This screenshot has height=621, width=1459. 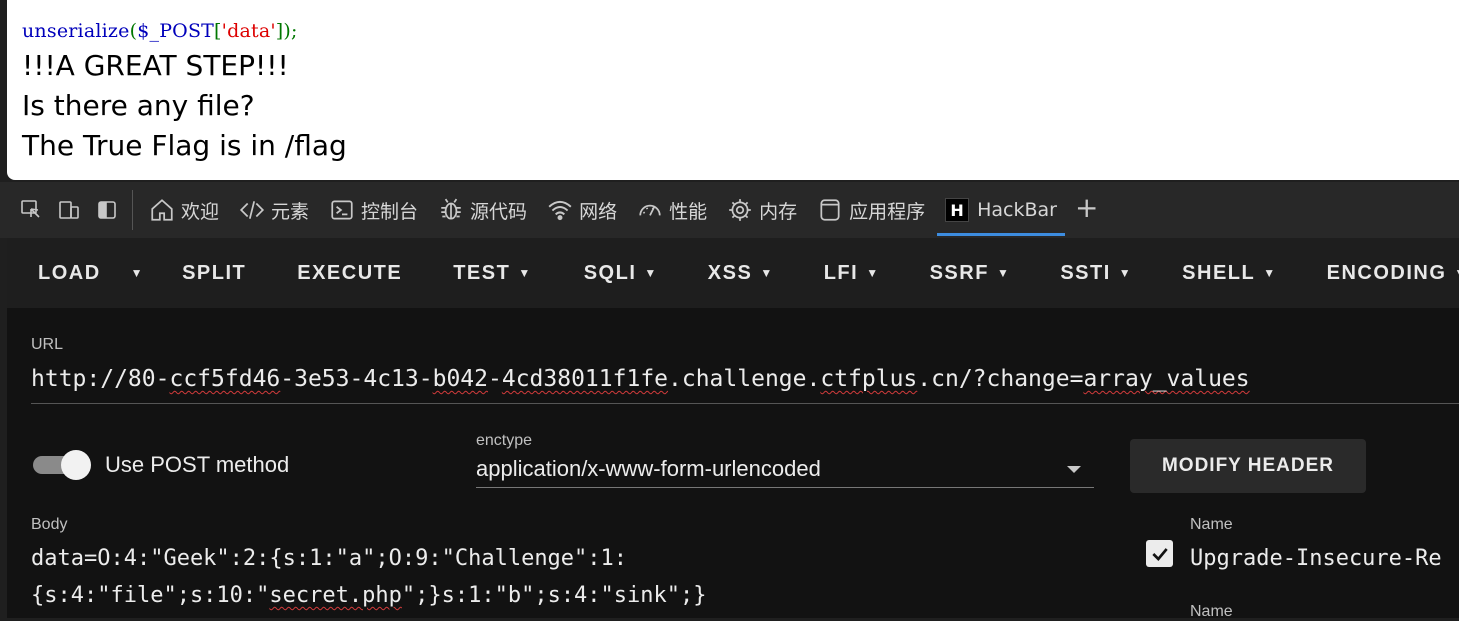 I want to click on tab-memory: 内存, so click(x=762, y=210).